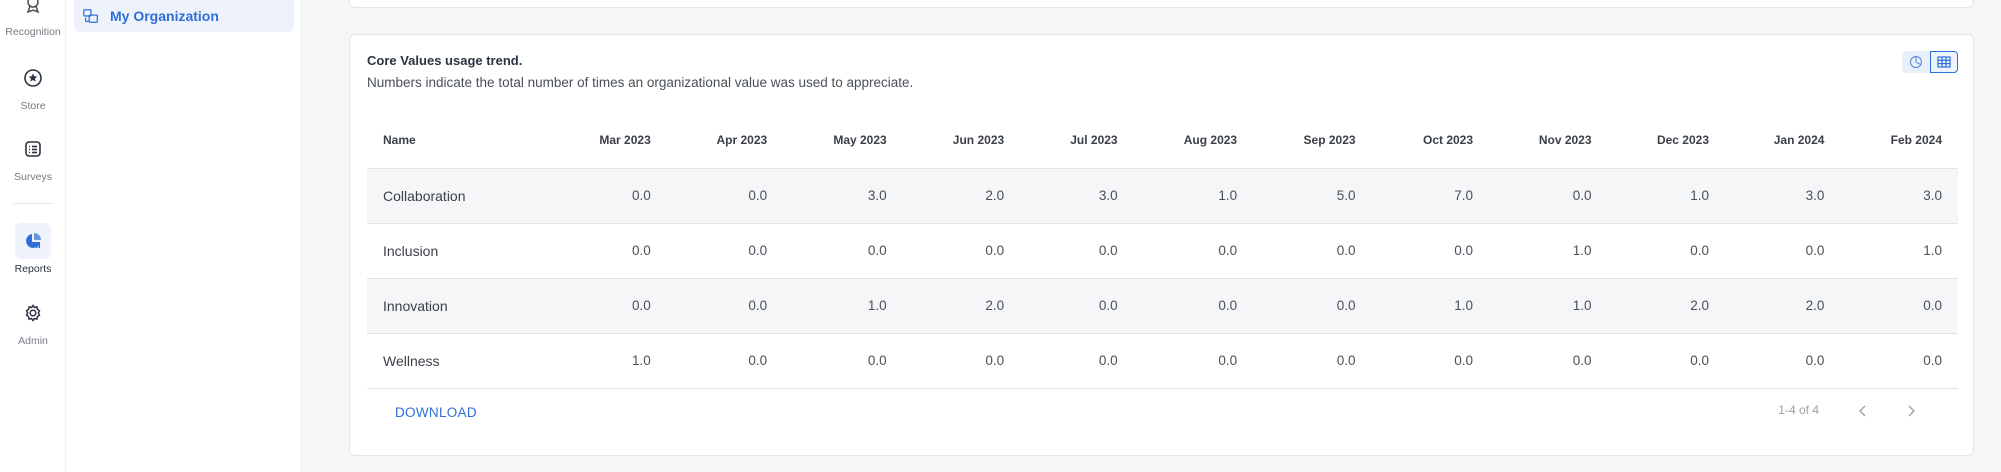  Describe the element at coordinates (33, 269) in the screenshot. I see `rail-label: Reports` at that location.